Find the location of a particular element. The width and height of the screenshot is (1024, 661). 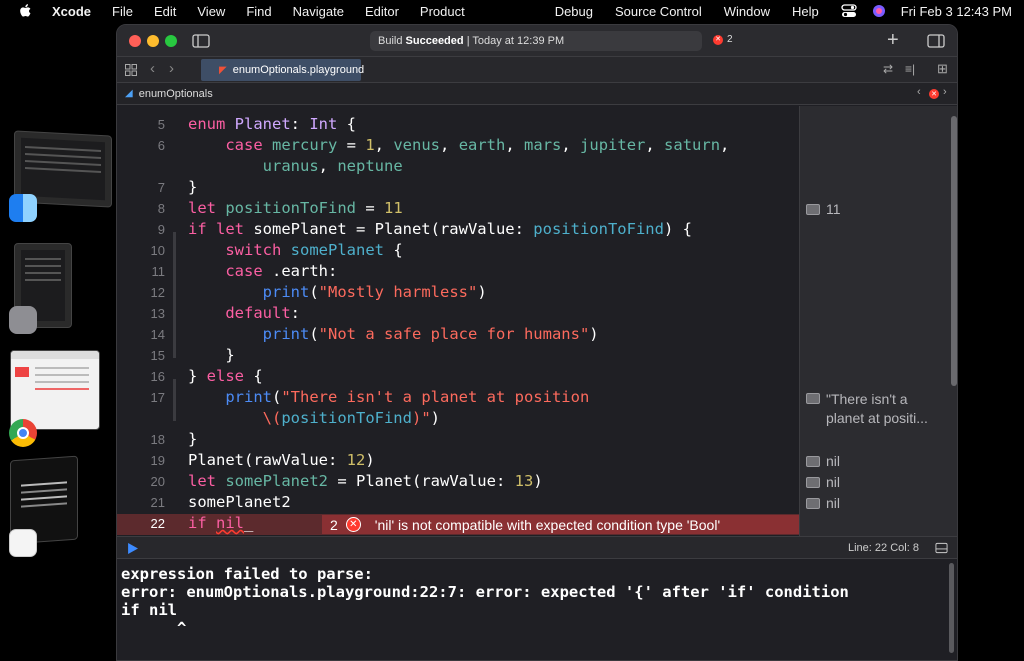

result-line-21: nil is located at coordinates (823, 503).